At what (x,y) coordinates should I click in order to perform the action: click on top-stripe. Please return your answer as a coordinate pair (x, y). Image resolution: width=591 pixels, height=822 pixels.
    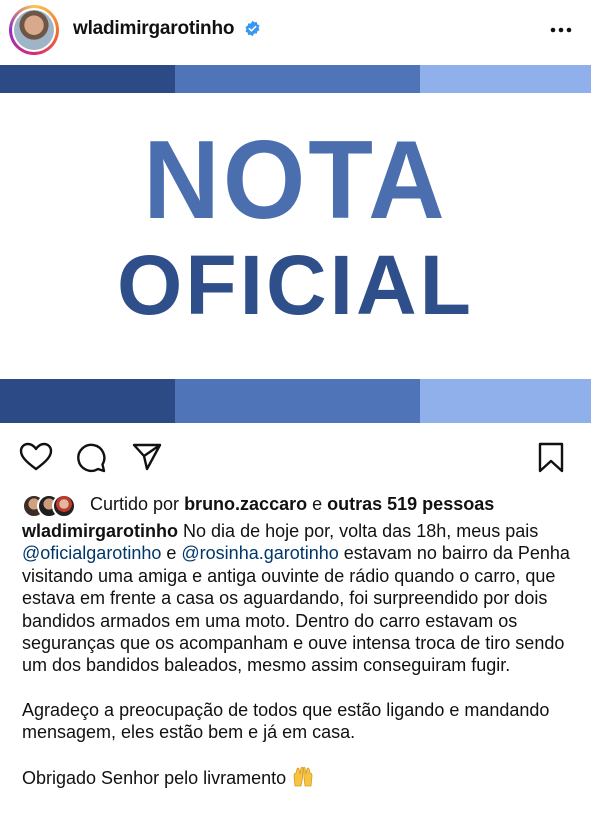
    Looking at the image, I should click on (295, 79).